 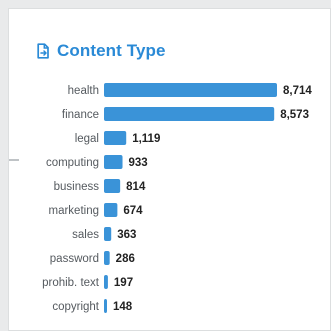 I want to click on category-label: prohib. text, so click(x=71, y=283).